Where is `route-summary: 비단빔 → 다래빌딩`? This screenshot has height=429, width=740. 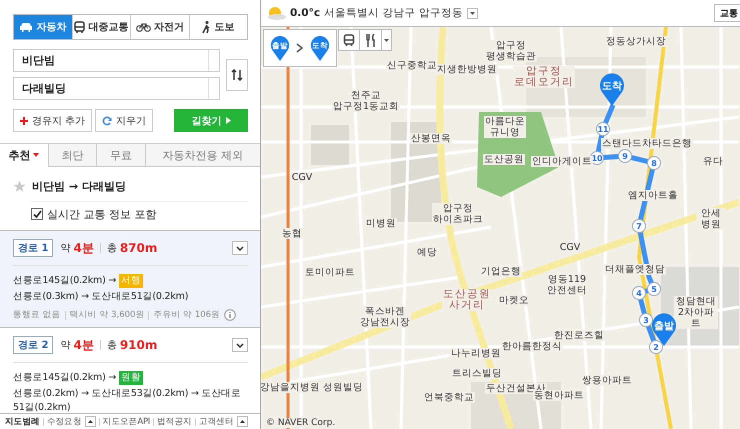 route-summary: 비단빔 → 다래빌딩 is located at coordinates (79, 186).